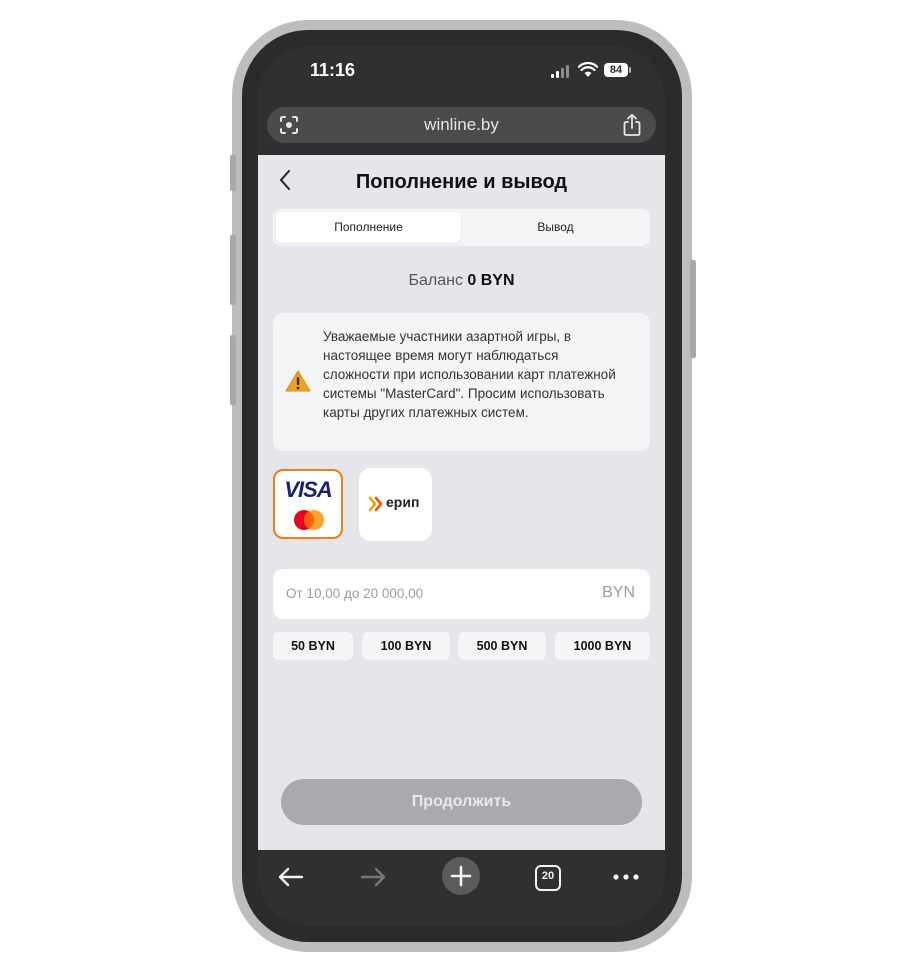 The width and height of the screenshot is (924, 972). I want to click on amount-input: От 10,00 до 20 000,00 BYN, so click(461, 594).